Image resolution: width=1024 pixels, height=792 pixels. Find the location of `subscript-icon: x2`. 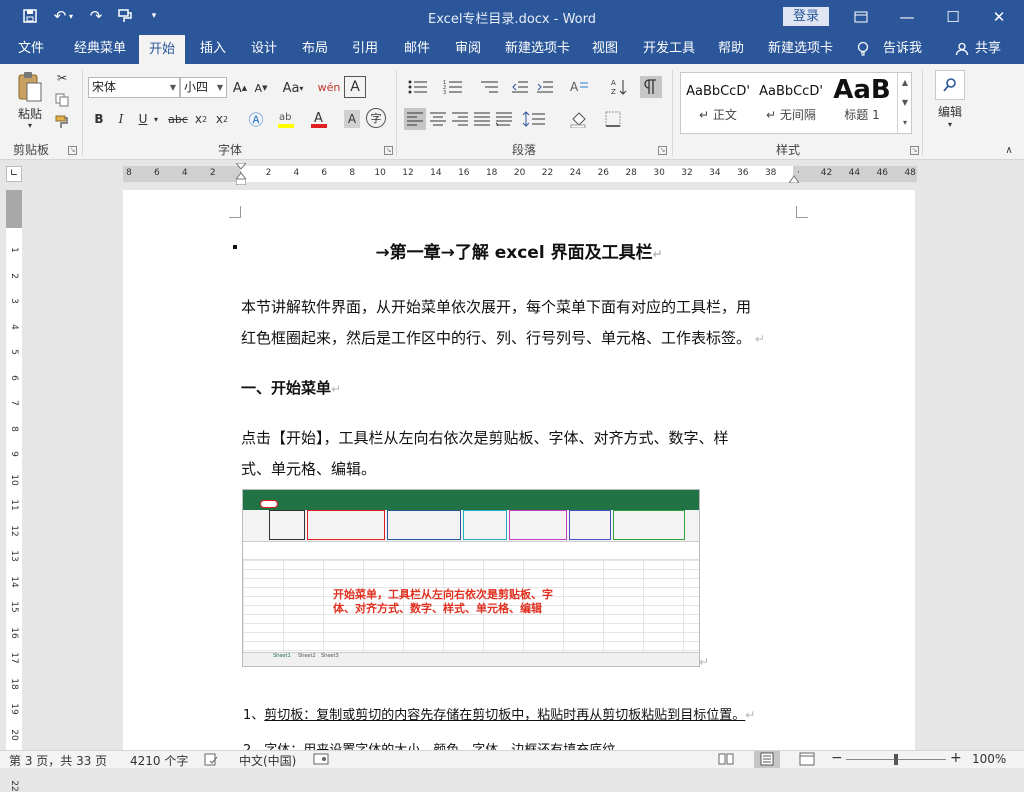

subscript-icon: x2 is located at coordinates (201, 119).